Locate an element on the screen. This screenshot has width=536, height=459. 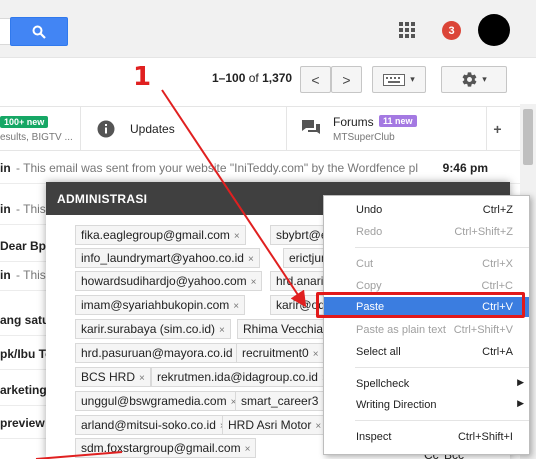
recipient-label: imam@syariahbukopin.com is located at coordinates (155, 305).